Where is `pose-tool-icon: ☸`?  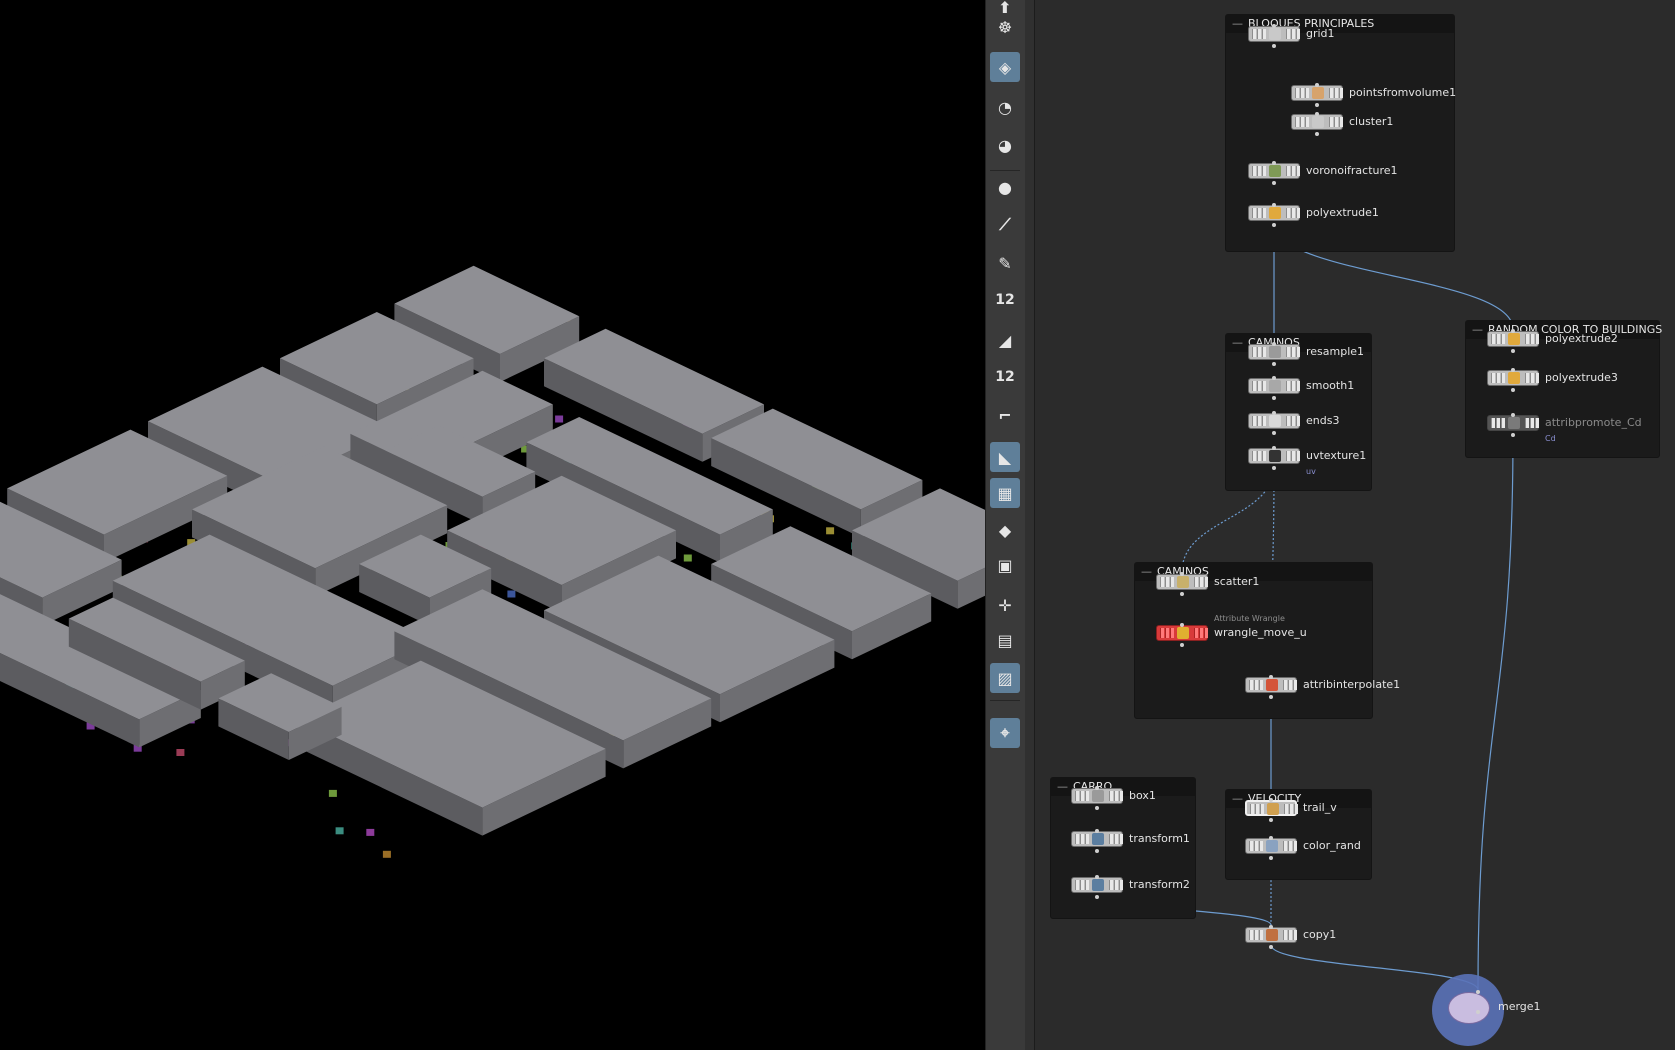 pose-tool-icon: ☸ is located at coordinates (1005, 27).